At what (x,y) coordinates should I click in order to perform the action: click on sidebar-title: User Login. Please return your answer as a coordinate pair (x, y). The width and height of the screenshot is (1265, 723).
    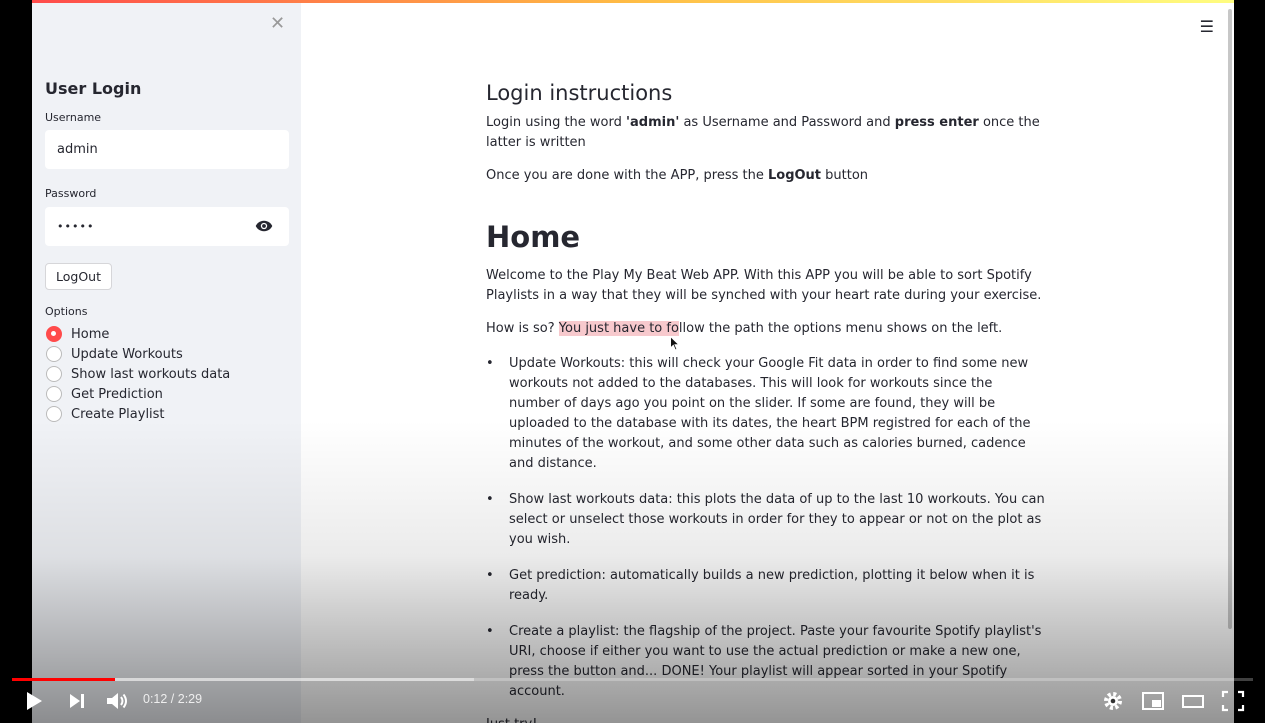
    Looking at the image, I should click on (93, 88).